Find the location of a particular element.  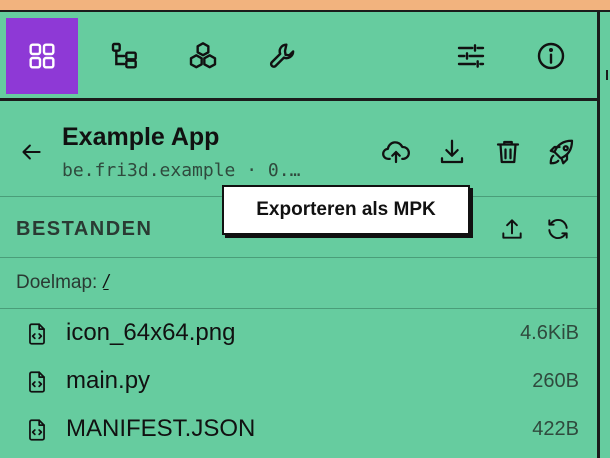

info-button is located at coordinates (551, 56).